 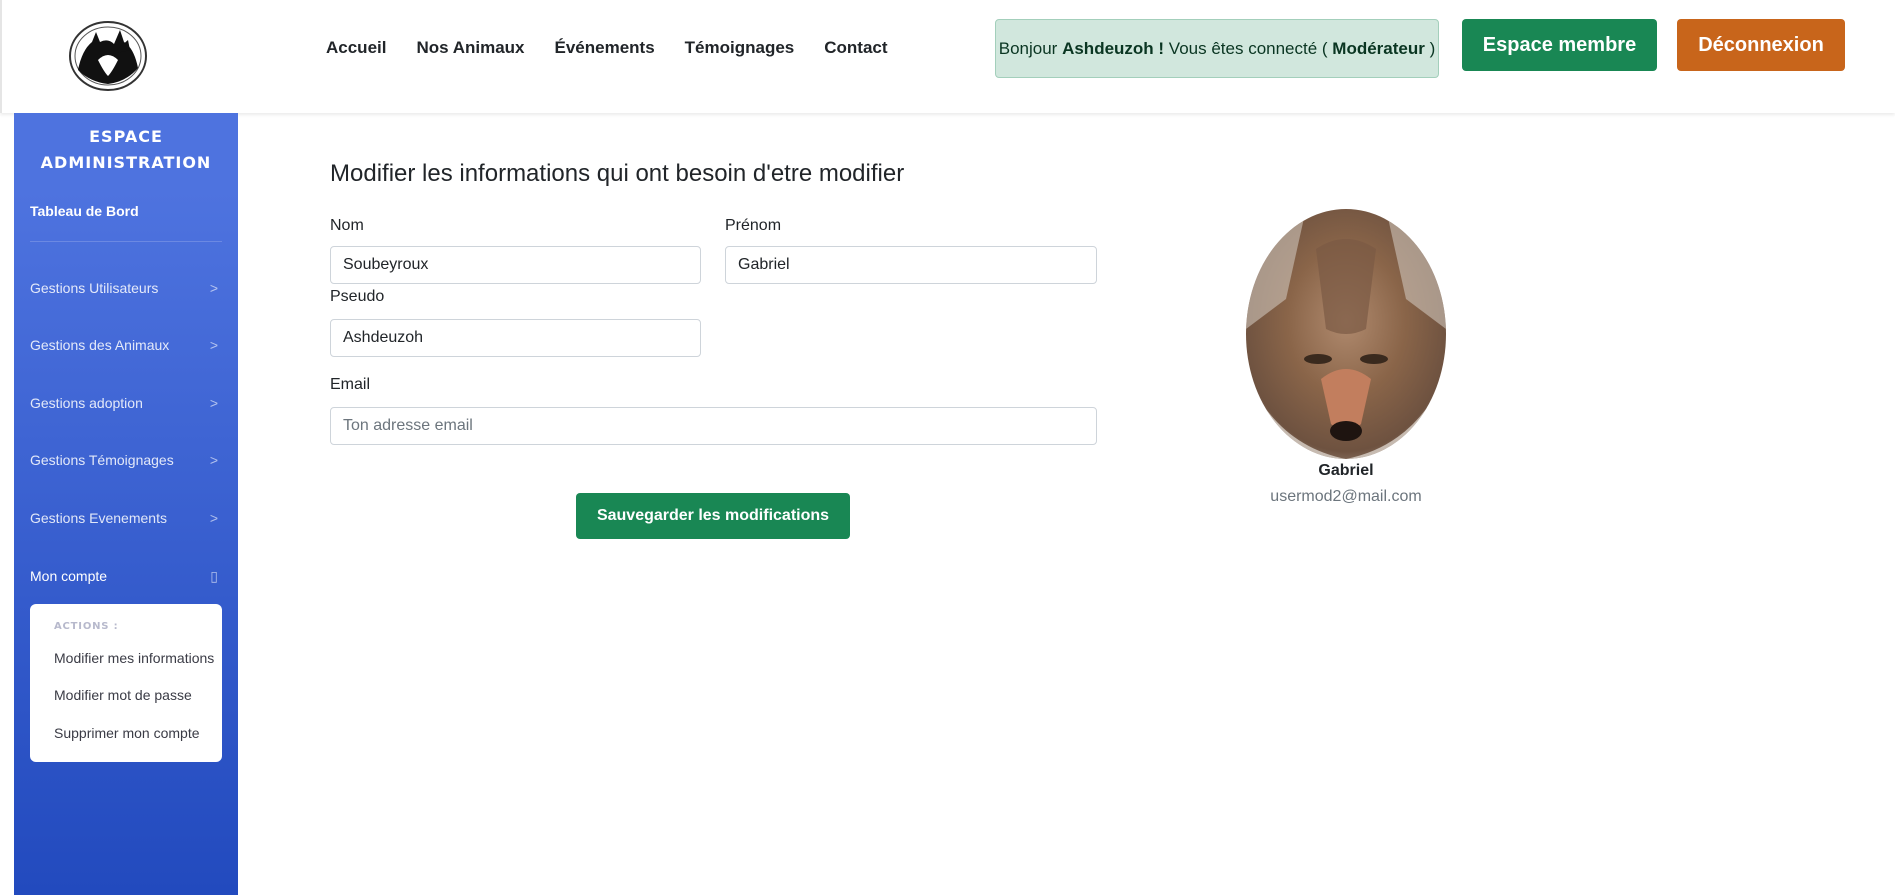 What do you see at coordinates (713, 426) in the screenshot?
I see `email-field` at bounding box center [713, 426].